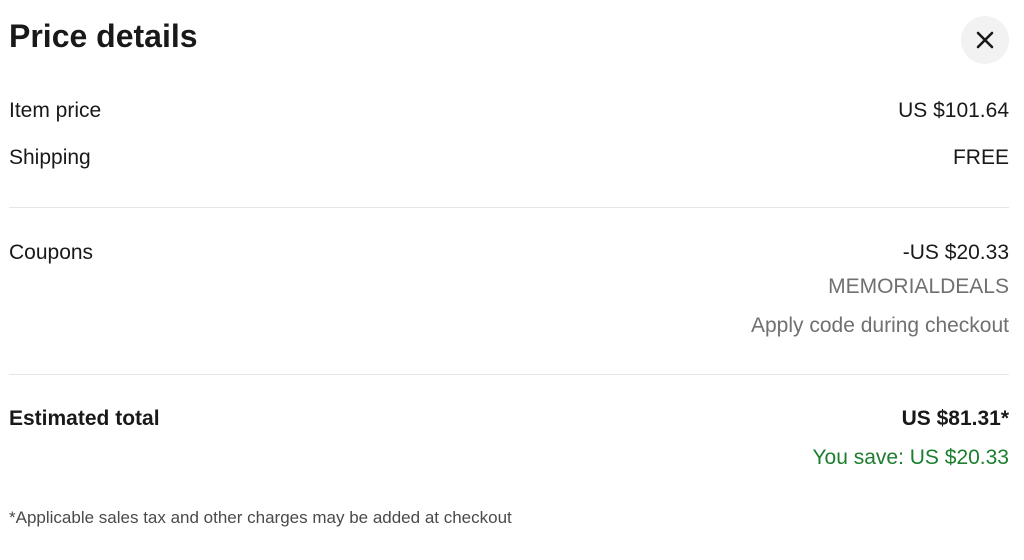 This screenshot has width=1024, height=560. What do you see at coordinates (955, 252) in the screenshot?
I see `coupons-value: -US $20.33` at bounding box center [955, 252].